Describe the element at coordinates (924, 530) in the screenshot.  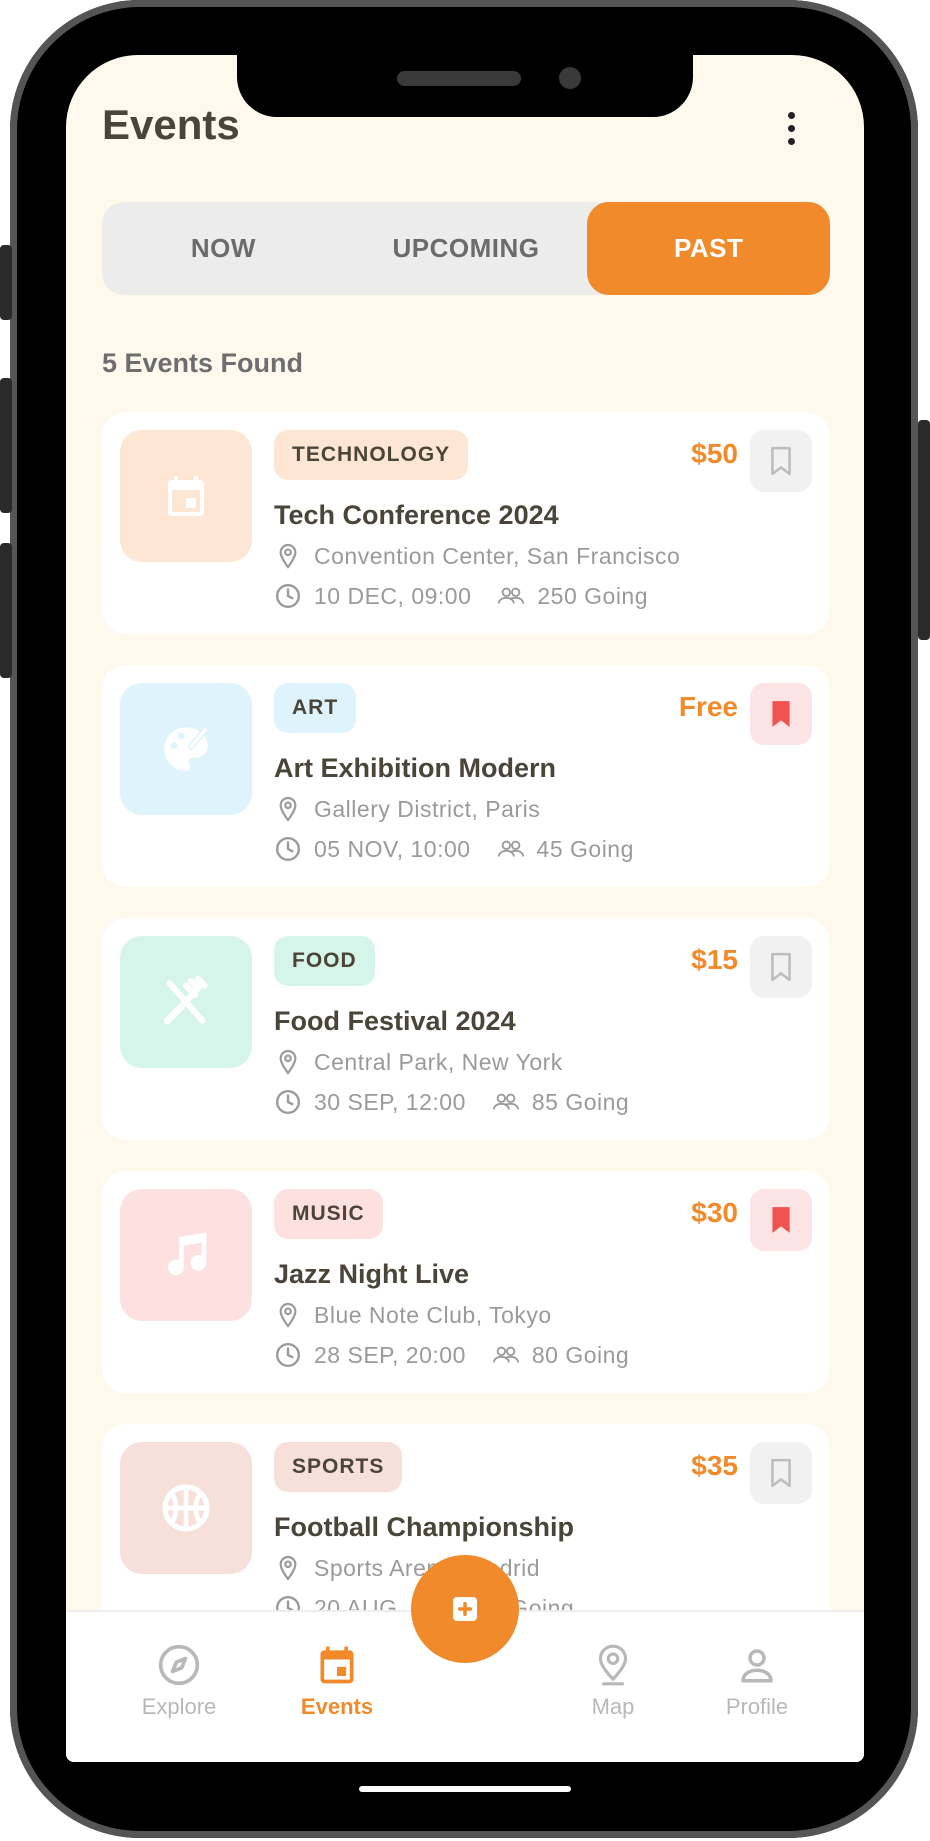
I see `side-button-power` at that location.